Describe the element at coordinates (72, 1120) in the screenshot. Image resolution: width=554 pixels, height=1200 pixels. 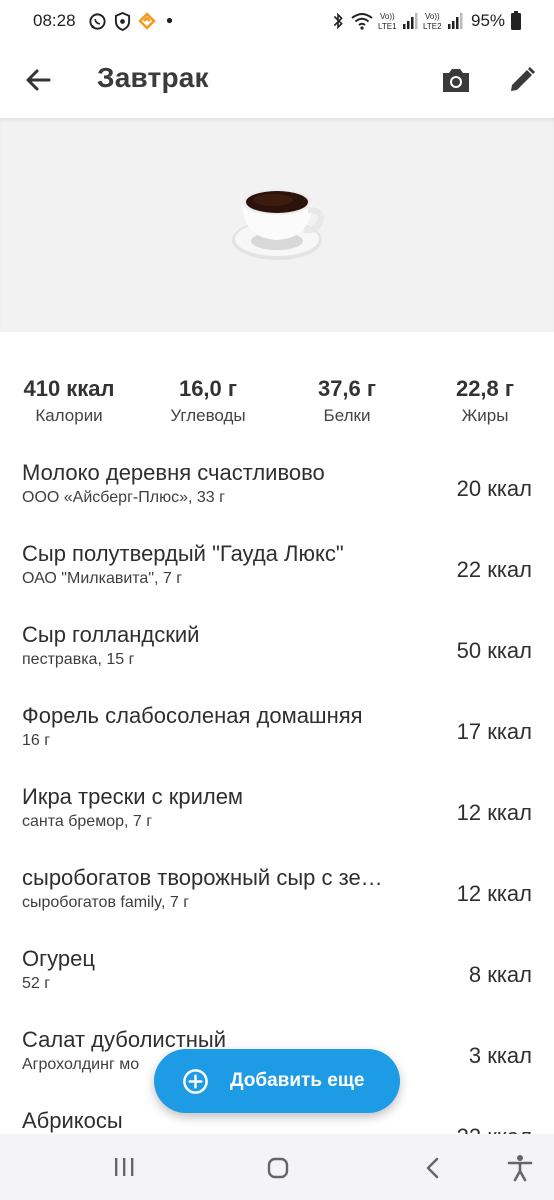
I see `food-name: Абрикосы` at that location.